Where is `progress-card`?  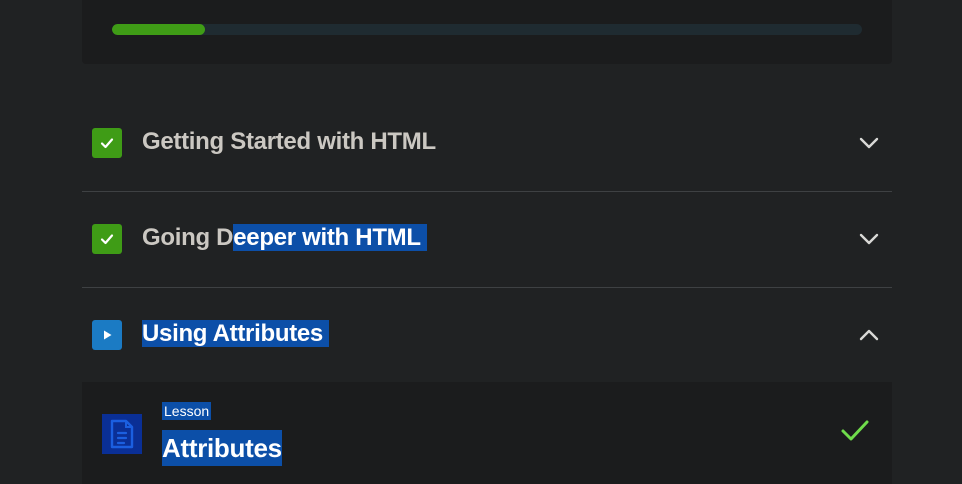 progress-card is located at coordinates (487, 32).